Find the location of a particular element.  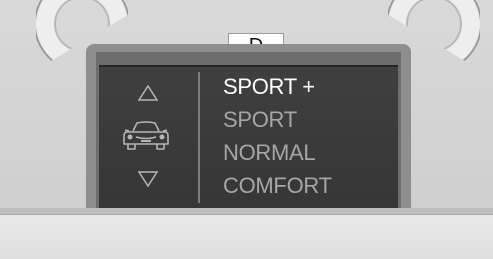

triangle-up-icon is located at coordinates (148, 93).